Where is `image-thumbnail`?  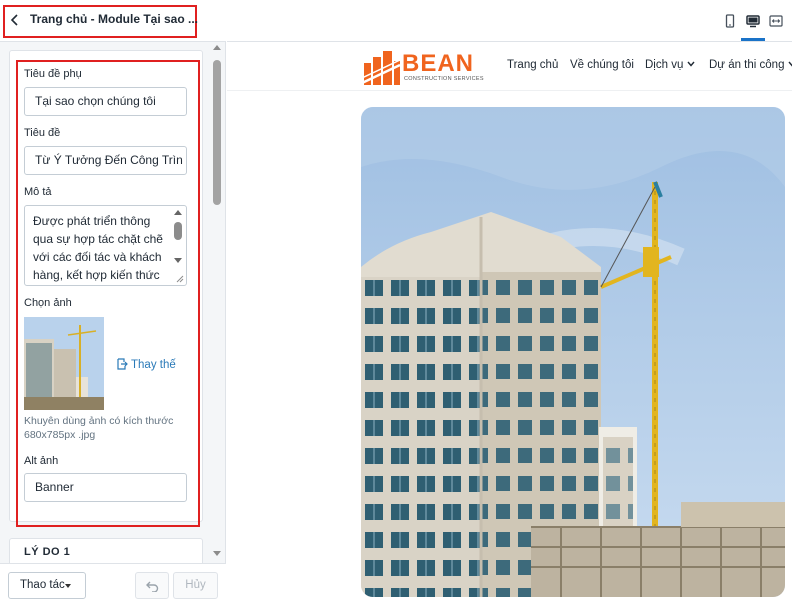 image-thumbnail is located at coordinates (64, 363).